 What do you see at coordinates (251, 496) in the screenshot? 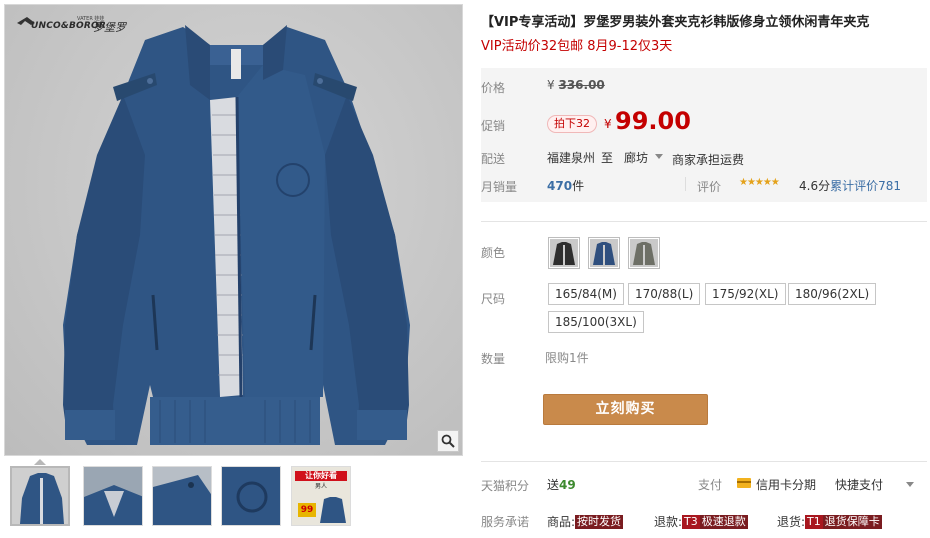
I see `thumbnail-embroidery` at bounding box center [251, 496].